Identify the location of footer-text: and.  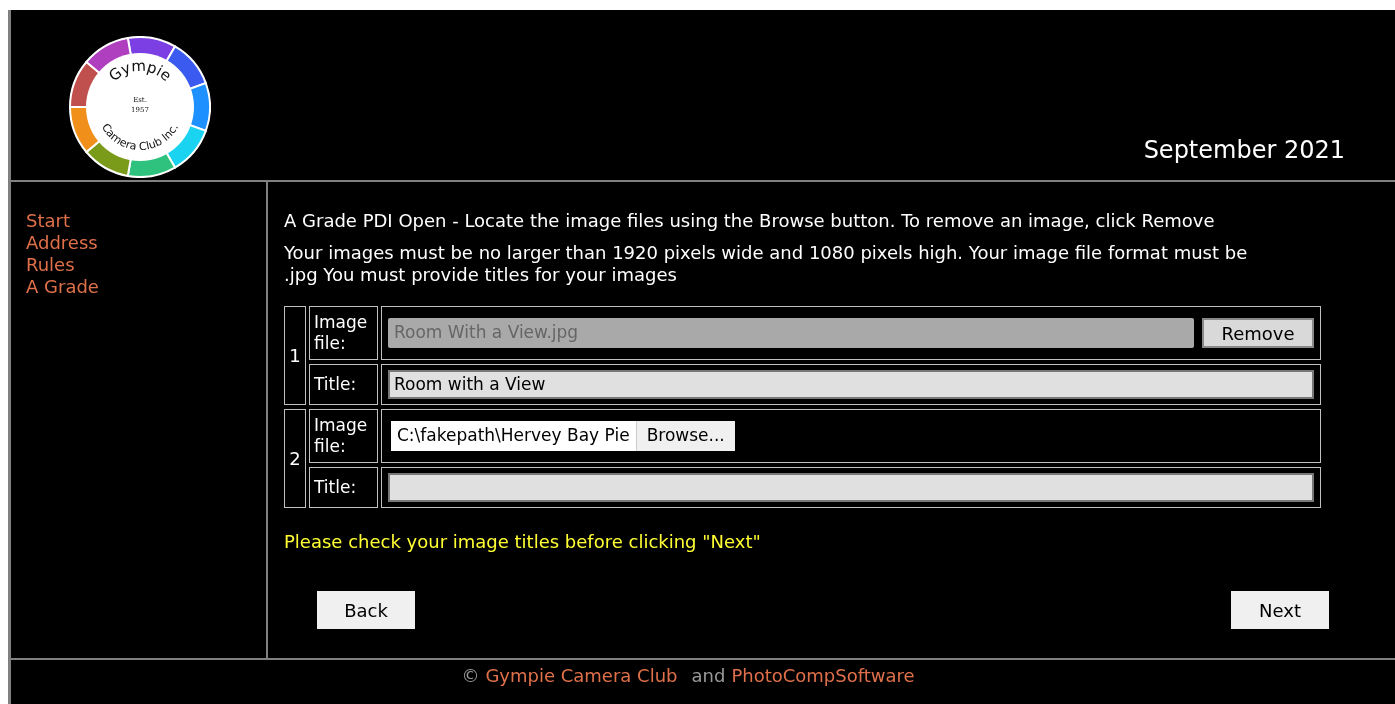
(708, 676).